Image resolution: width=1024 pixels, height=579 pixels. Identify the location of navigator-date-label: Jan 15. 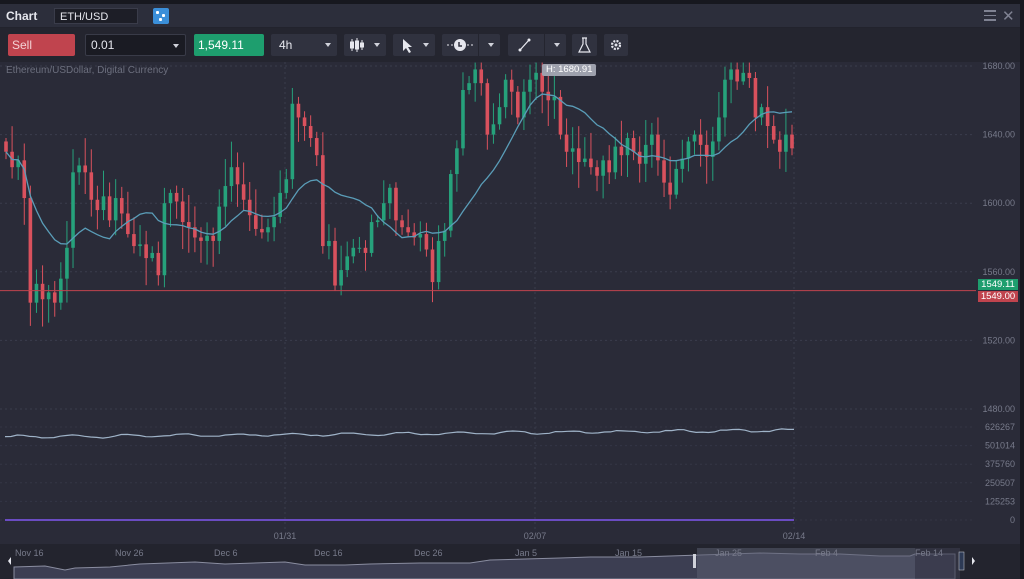
(628, 553).